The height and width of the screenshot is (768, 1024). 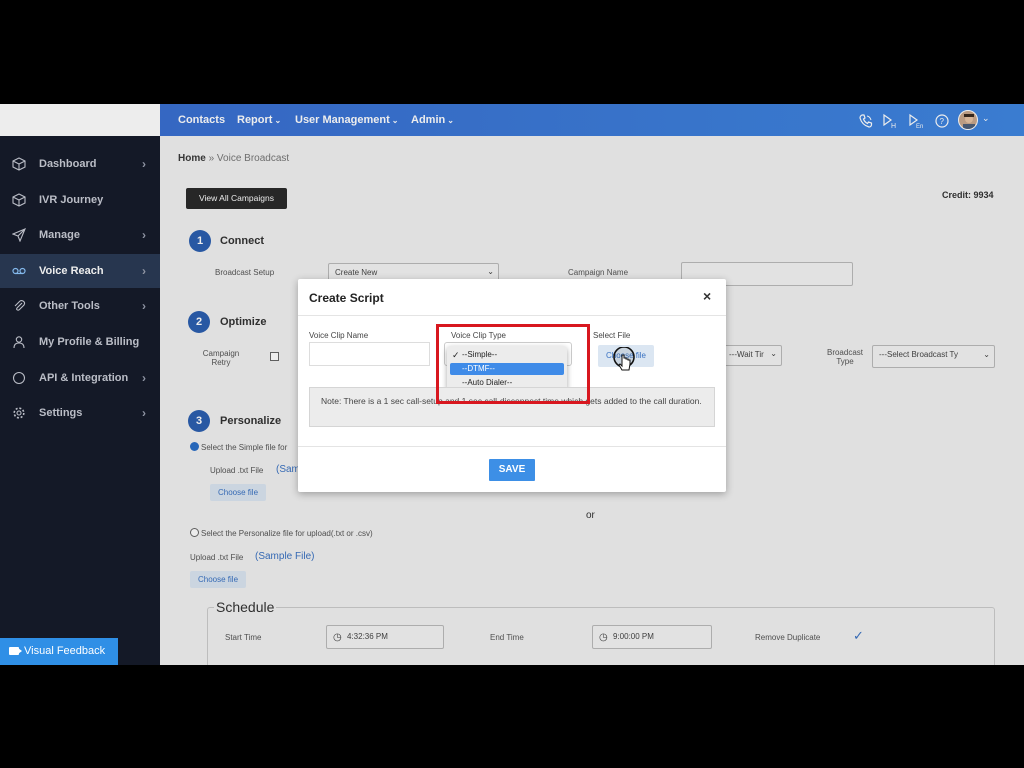 What do you see at coordinates (339, 335) in the screenshot?
I see `voice-clip-name-label: Voice Clip Name` at bounding box center [339, 335].